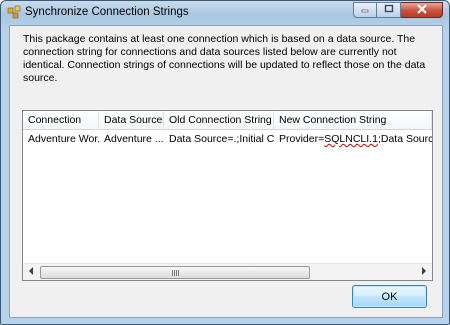 The width and height of the screenshot is (450, 325). I want to click on caption-buttons, so click(398, 10).